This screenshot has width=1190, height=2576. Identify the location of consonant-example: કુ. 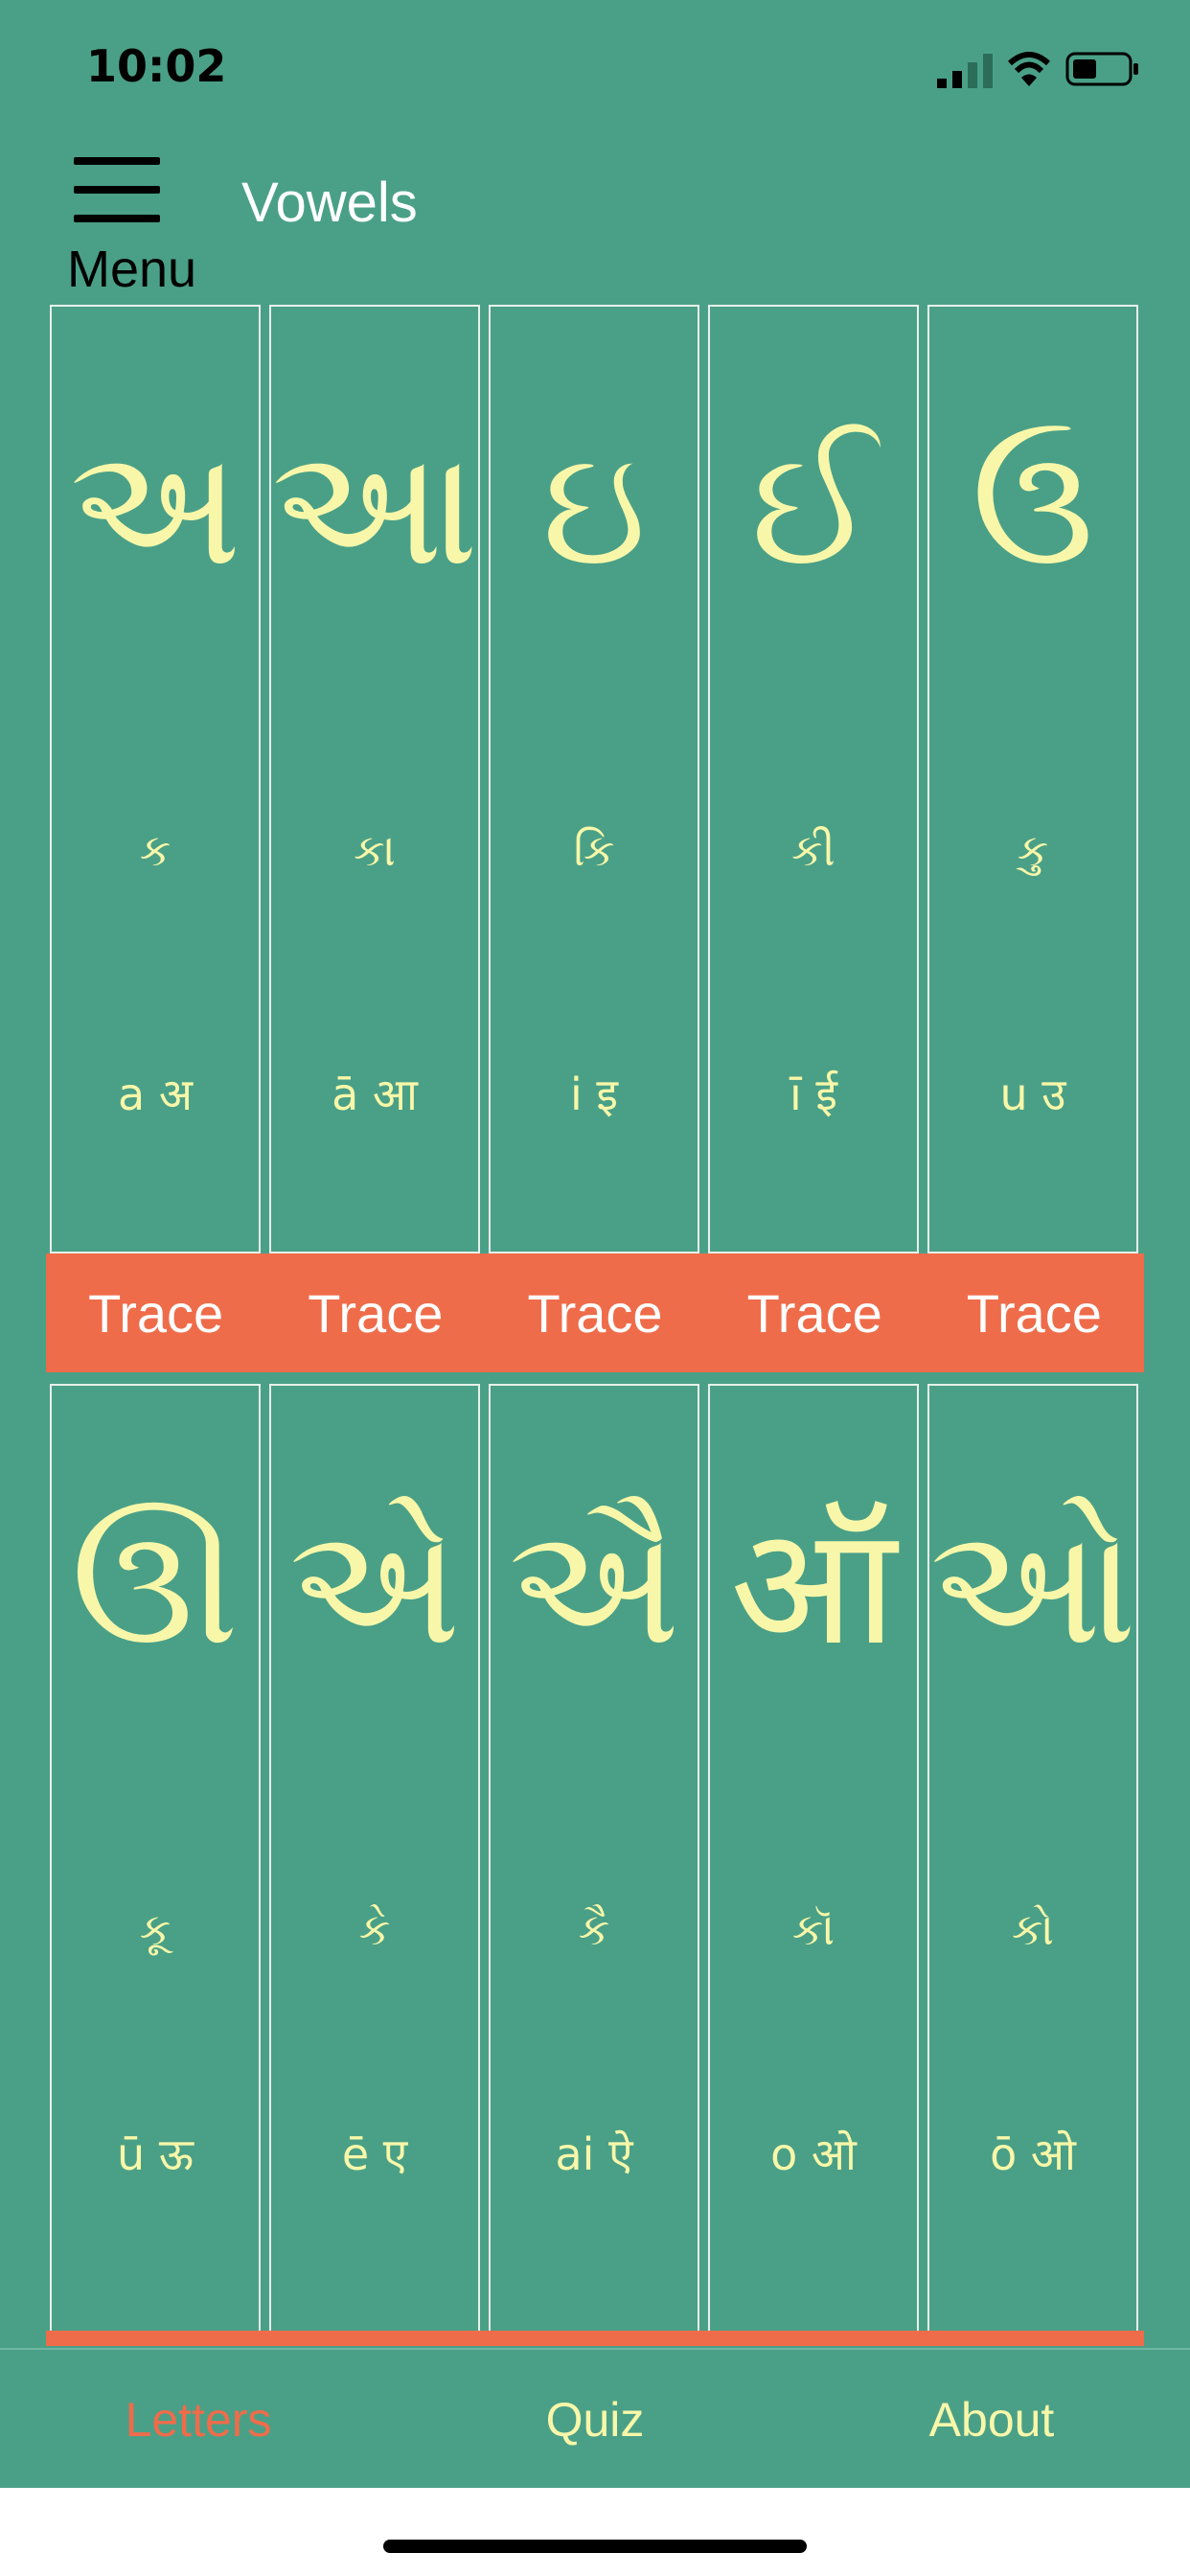
(1033, 850).